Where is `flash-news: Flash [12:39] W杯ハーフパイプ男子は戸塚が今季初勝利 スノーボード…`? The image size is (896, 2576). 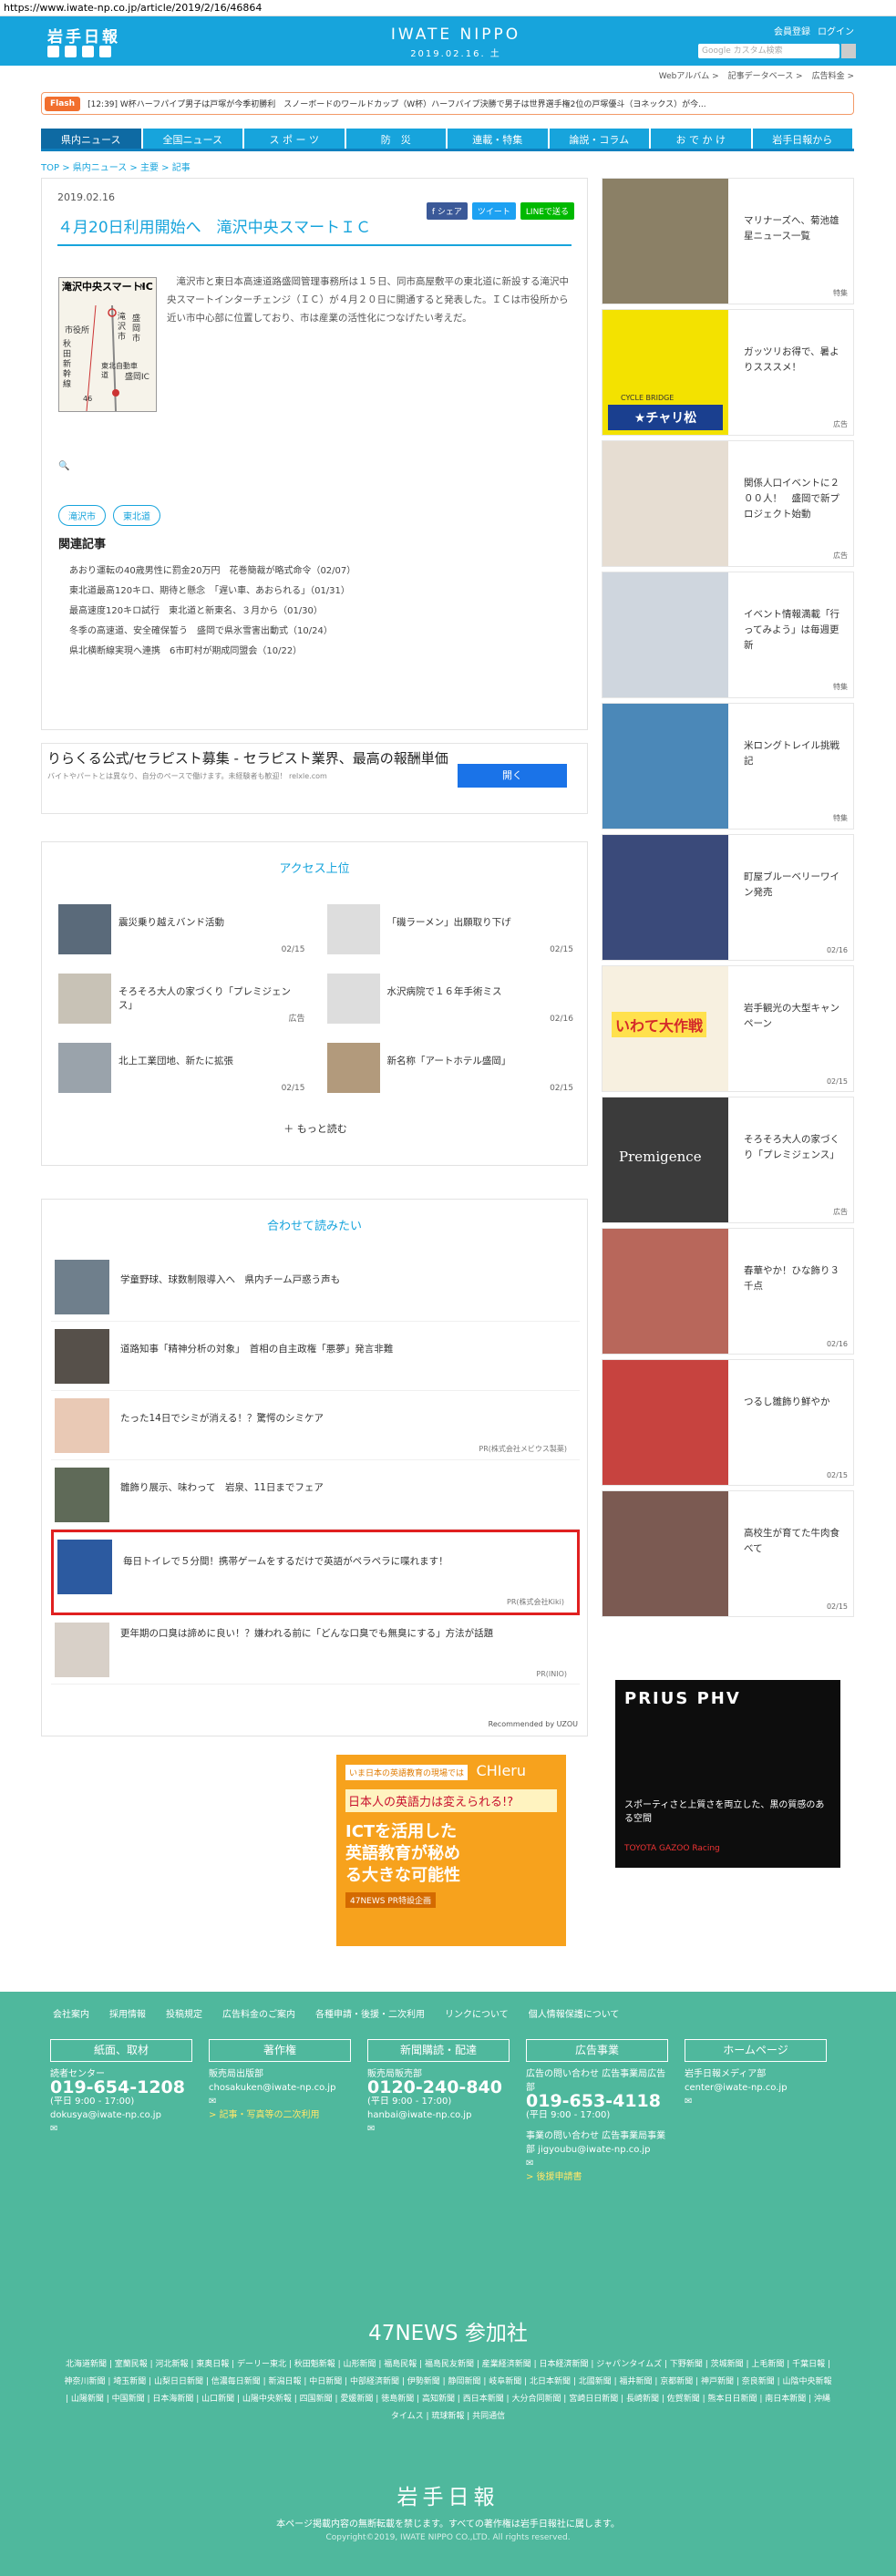 flash-news: Flash [12:39] W杯ハーフパイプ男子は戸塚が今季初勝利 スノーボード… is located at coordinates (447, 103).